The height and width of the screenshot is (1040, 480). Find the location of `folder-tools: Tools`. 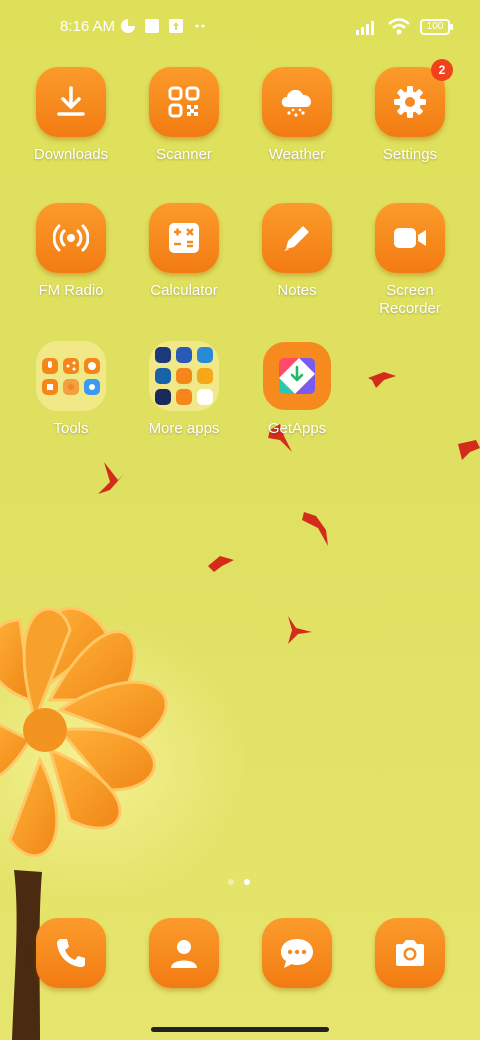

folder-tools: Tools is located at coordinates (71, 389).